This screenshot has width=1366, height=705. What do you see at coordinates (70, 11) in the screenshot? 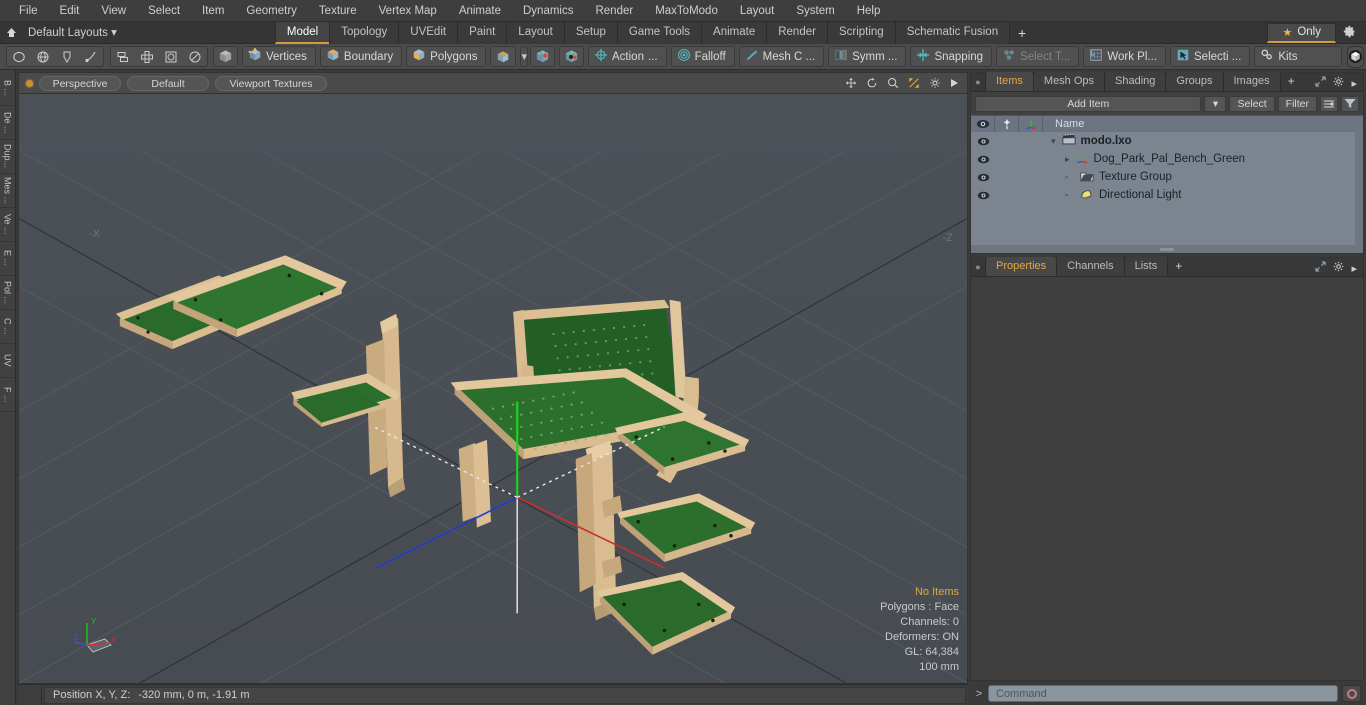
I see `menu-item-edit: Edit` at bounding box center [70, 11].